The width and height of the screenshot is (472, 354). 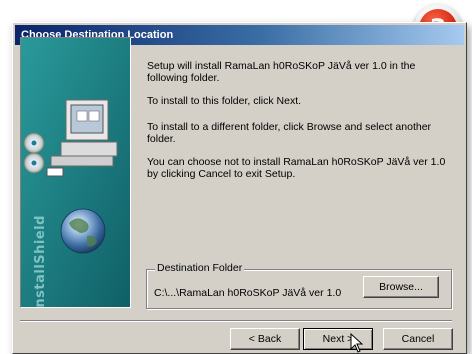 What do you see at coordinates (248, 293) in the screenshot?
I see `destination-path: C:\...\RamaLan h0RoSKoP JäVå ver 1.0` at bounding box center [248, 293].